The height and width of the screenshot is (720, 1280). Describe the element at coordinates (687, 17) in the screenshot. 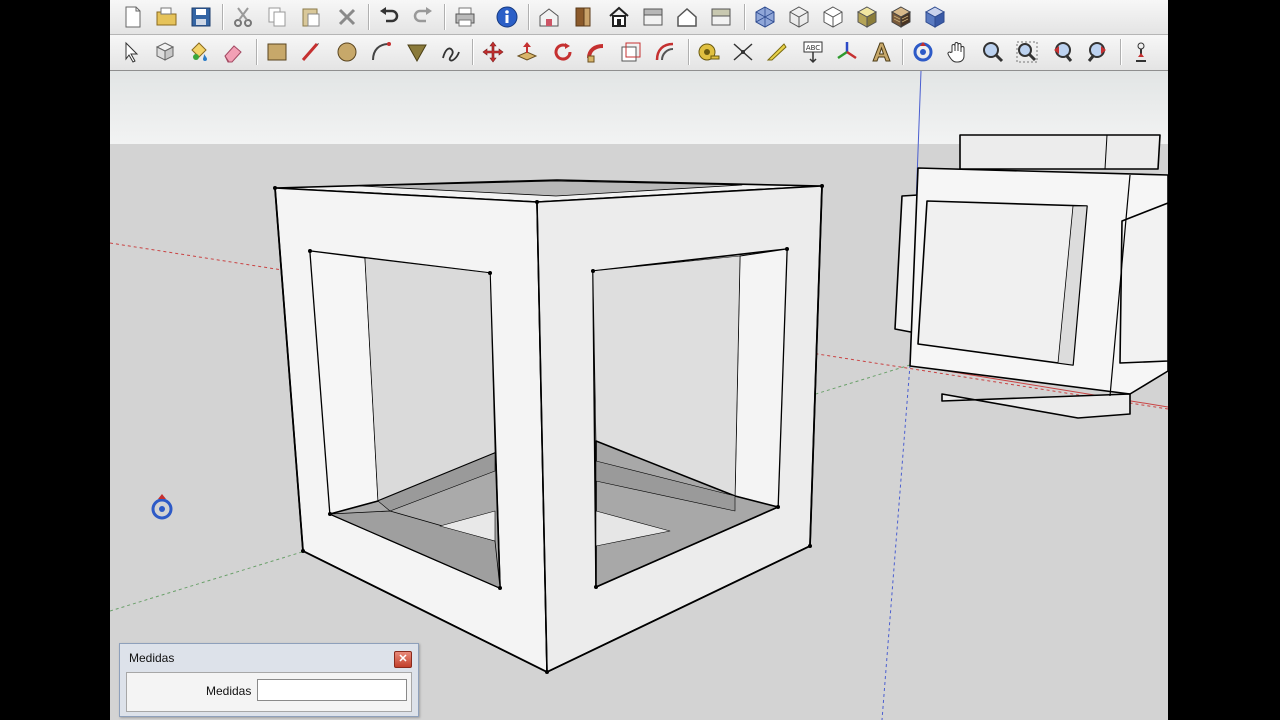

I see `back-view-icon` at that location.